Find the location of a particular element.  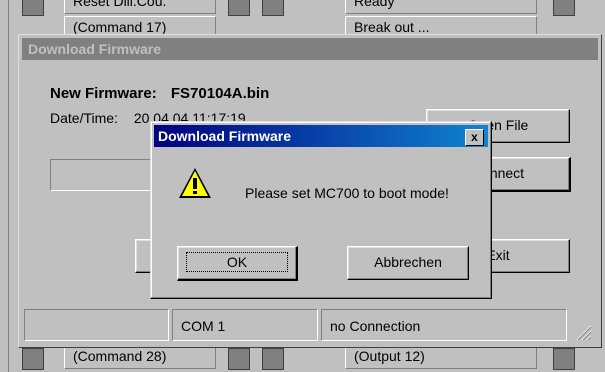

resize-grip-icon is located at coordinates (583, 332).